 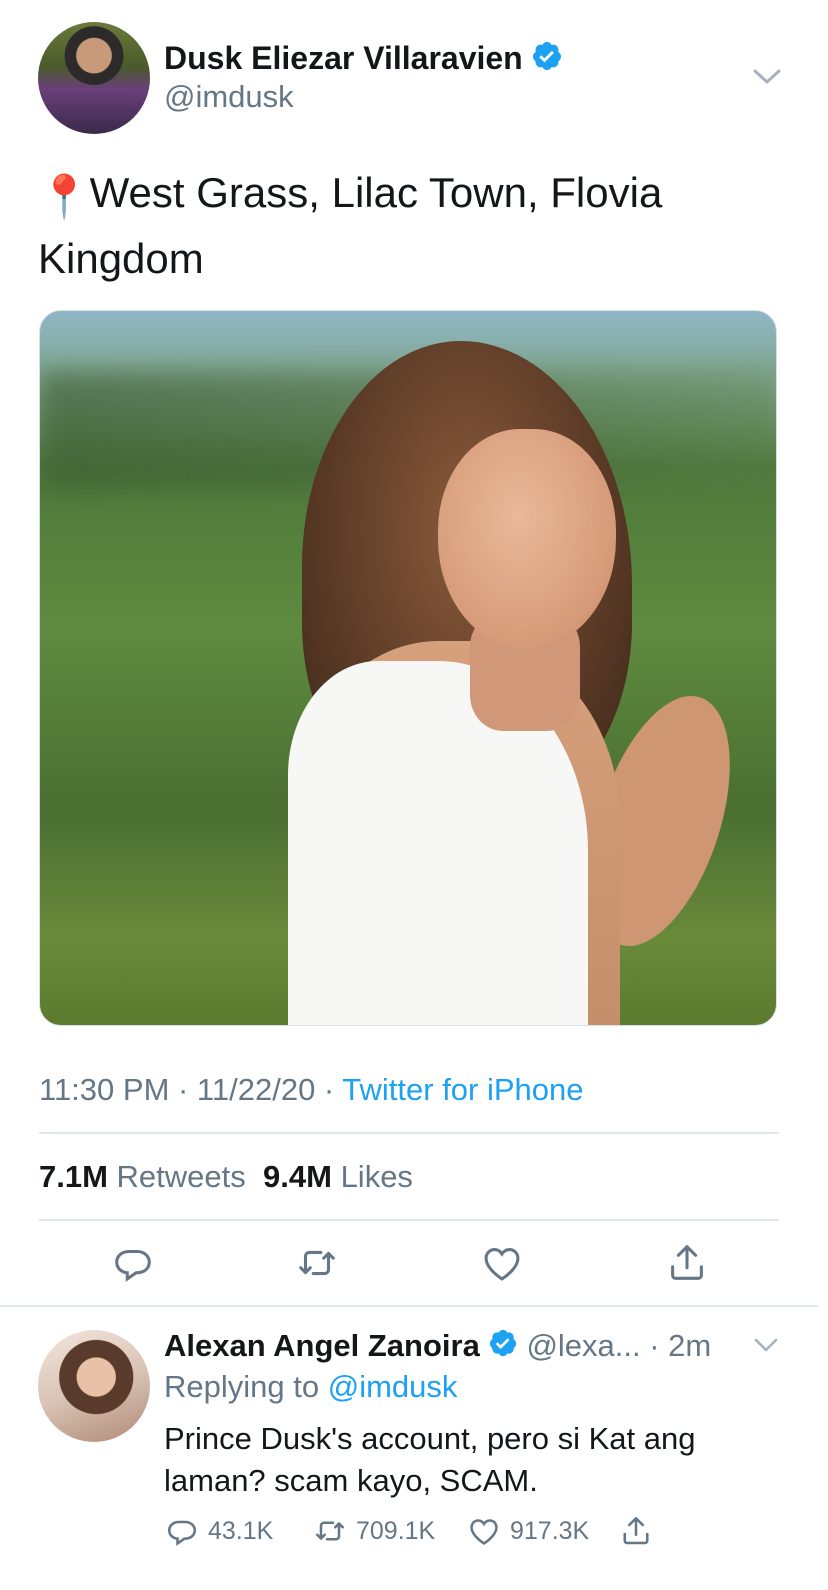 I want to click on likes-count: 9.4M, so click(x=297, y=1176).